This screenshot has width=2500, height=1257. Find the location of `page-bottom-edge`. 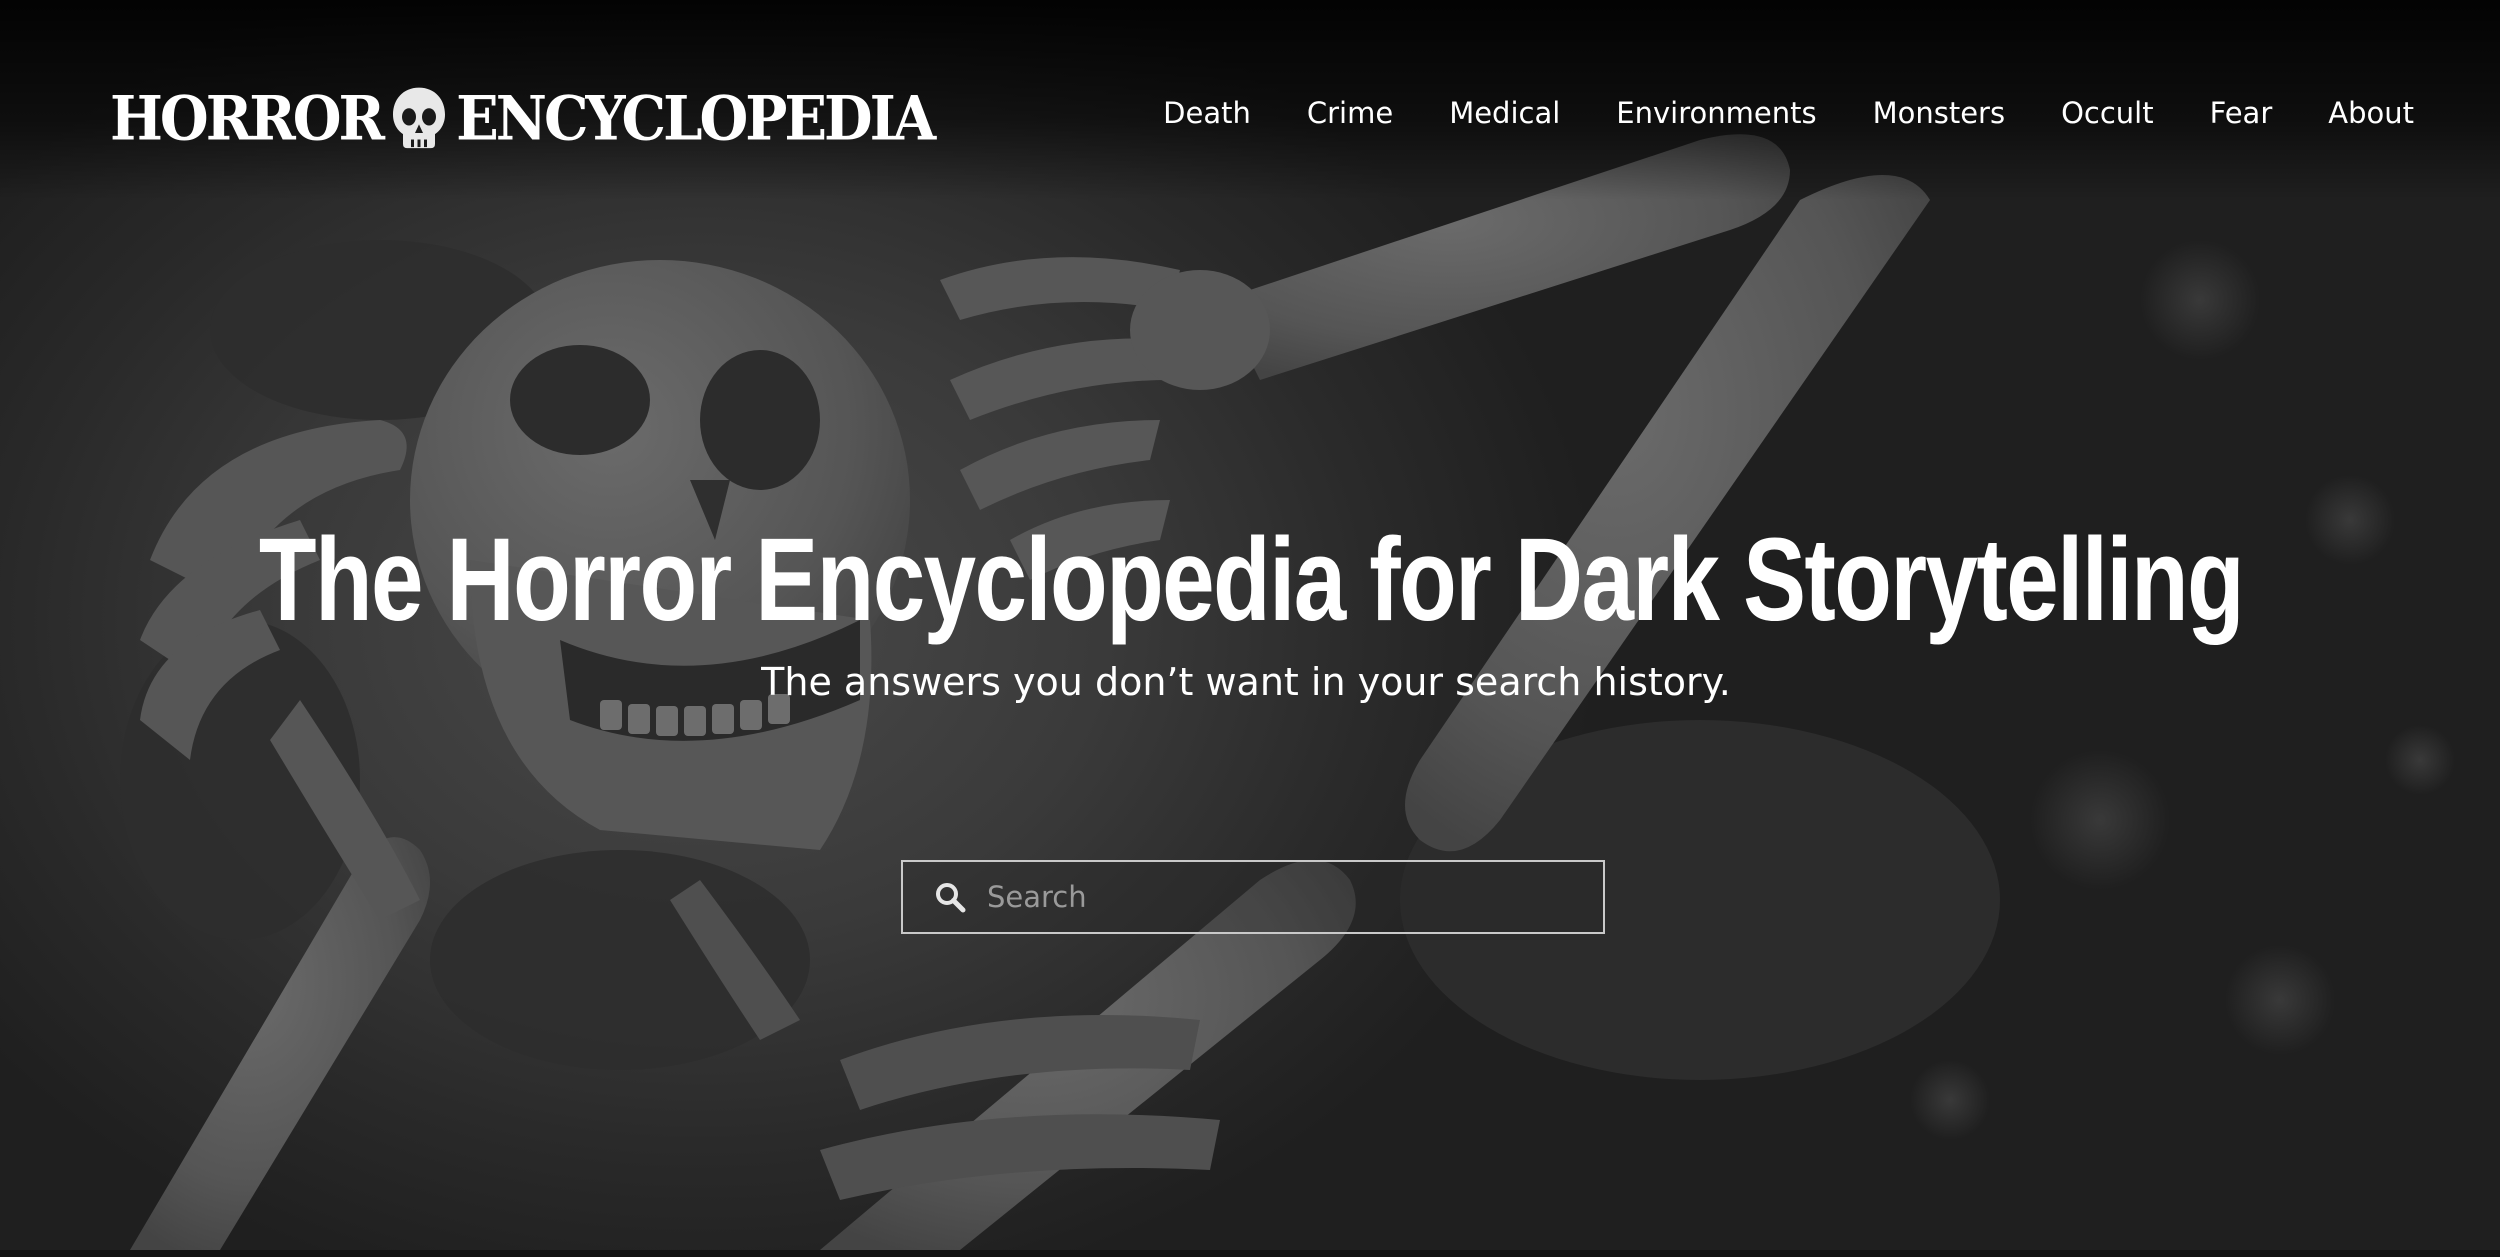

page-bottom-edge is located at coordinates (1250, 1253).